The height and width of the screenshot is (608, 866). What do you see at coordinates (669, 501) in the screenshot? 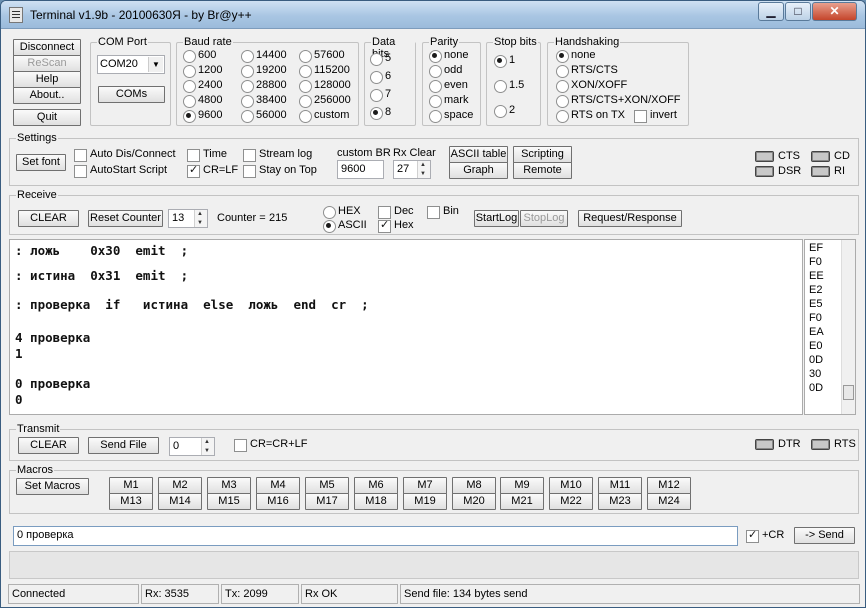
I see `macro-button-m24: M24` at bounding box center [669, 501].